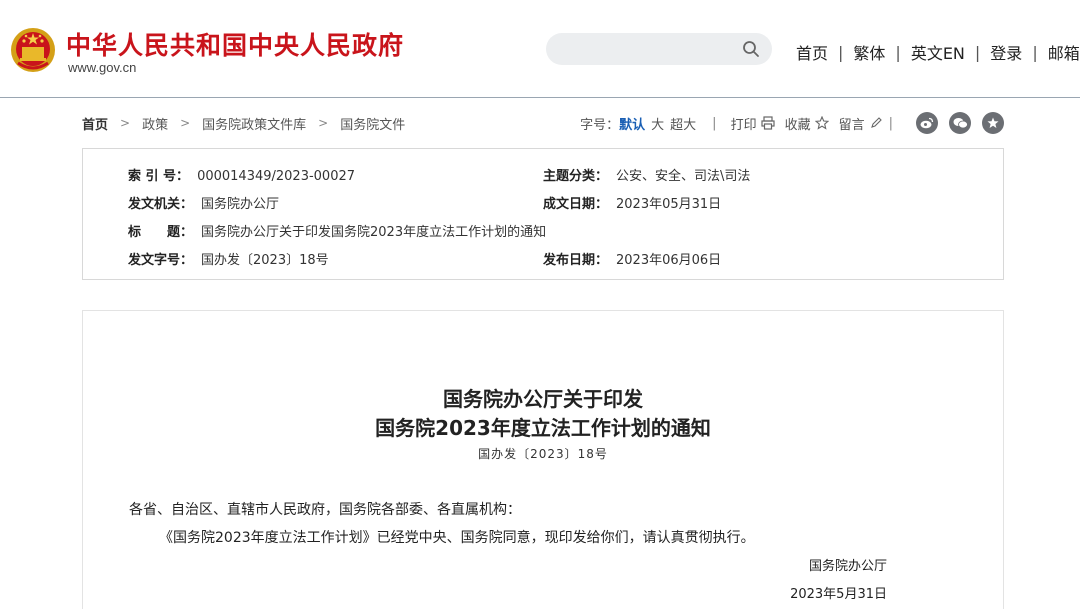 The width and height of the screenshot is (1080, 609). I want to click on nav-mail-link: 邮箱, so click(1064, 52).